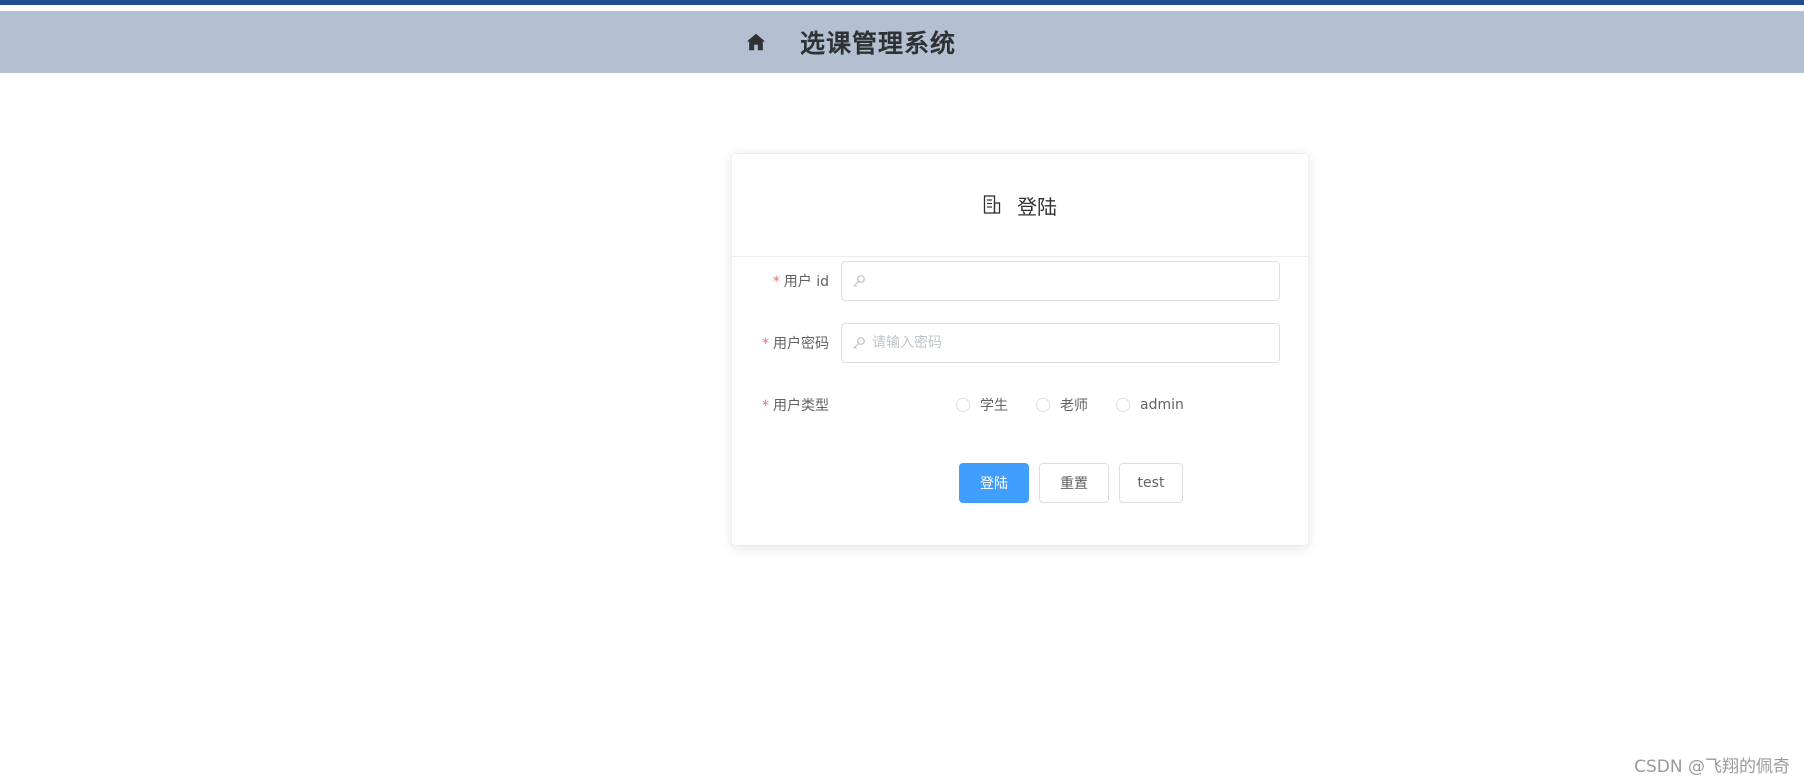 The image size is (1804, 782). I want to click on radio-admin: admin, so click(1150, 405).